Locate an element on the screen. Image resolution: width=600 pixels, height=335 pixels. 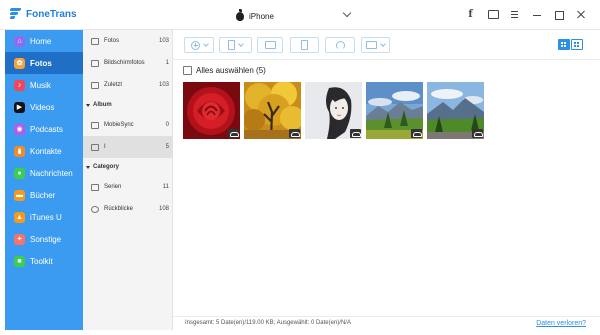
data-lost-link: Daten verloren? is located at coordinates (561, 323).